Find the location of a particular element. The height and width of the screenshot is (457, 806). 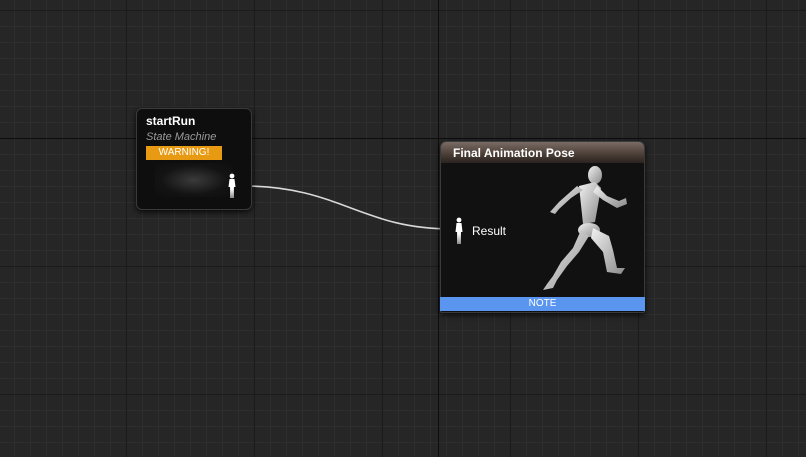

state-machine-subtitle: State Machine is located at coordinates (181, 137).